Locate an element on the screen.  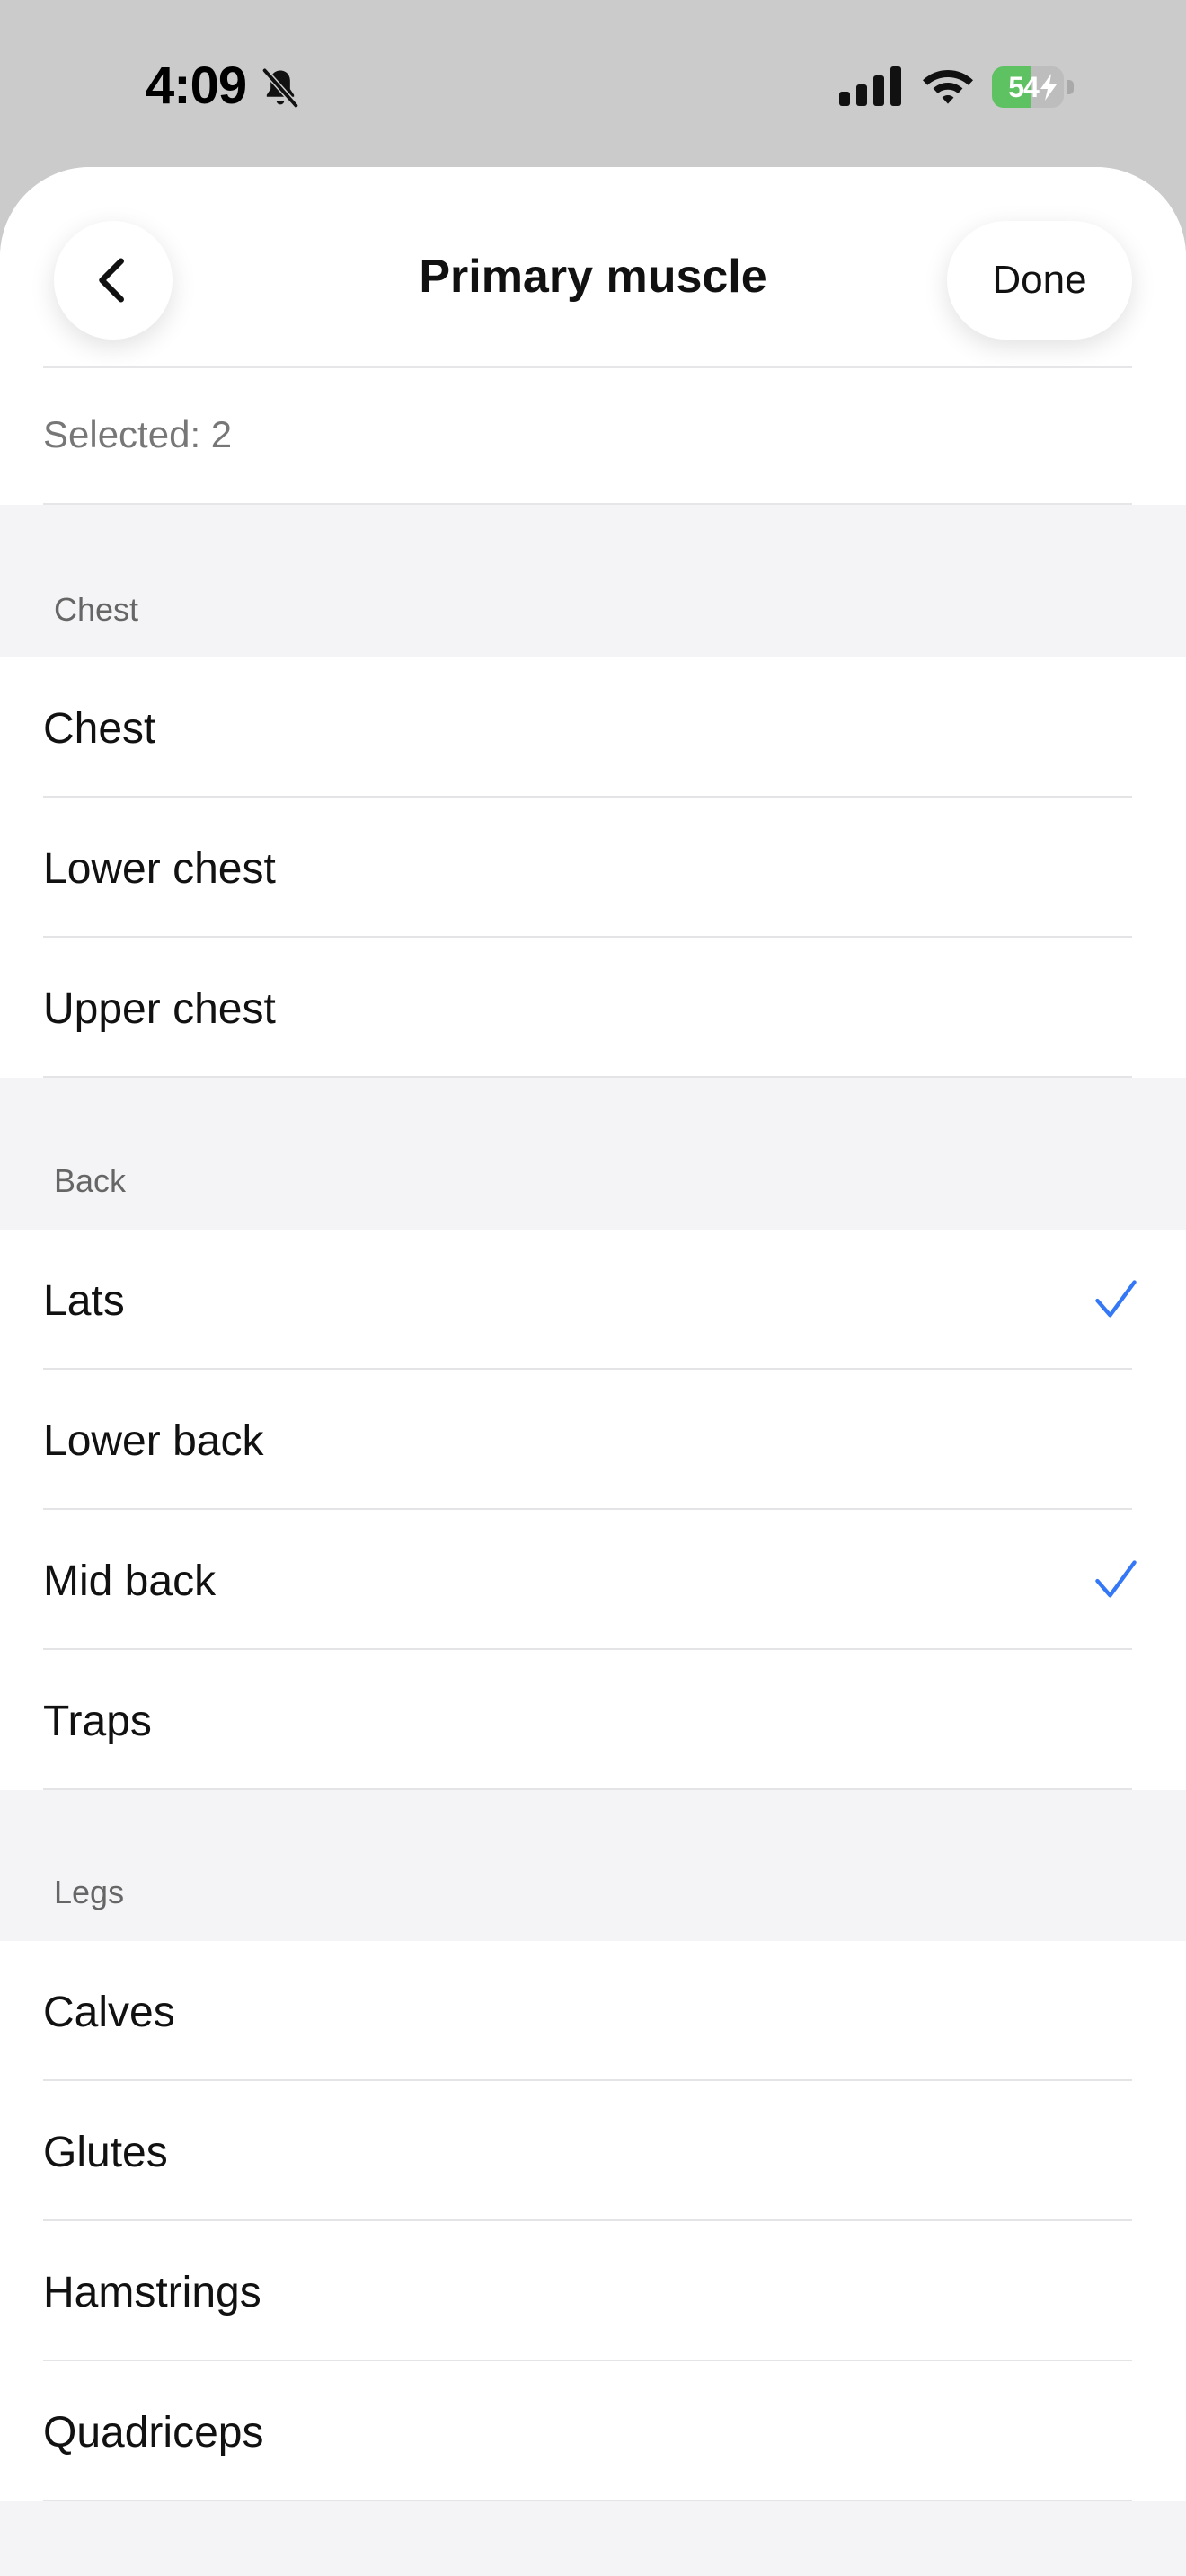
list-item-label: Mid back is located at coordinates (130, 1581).